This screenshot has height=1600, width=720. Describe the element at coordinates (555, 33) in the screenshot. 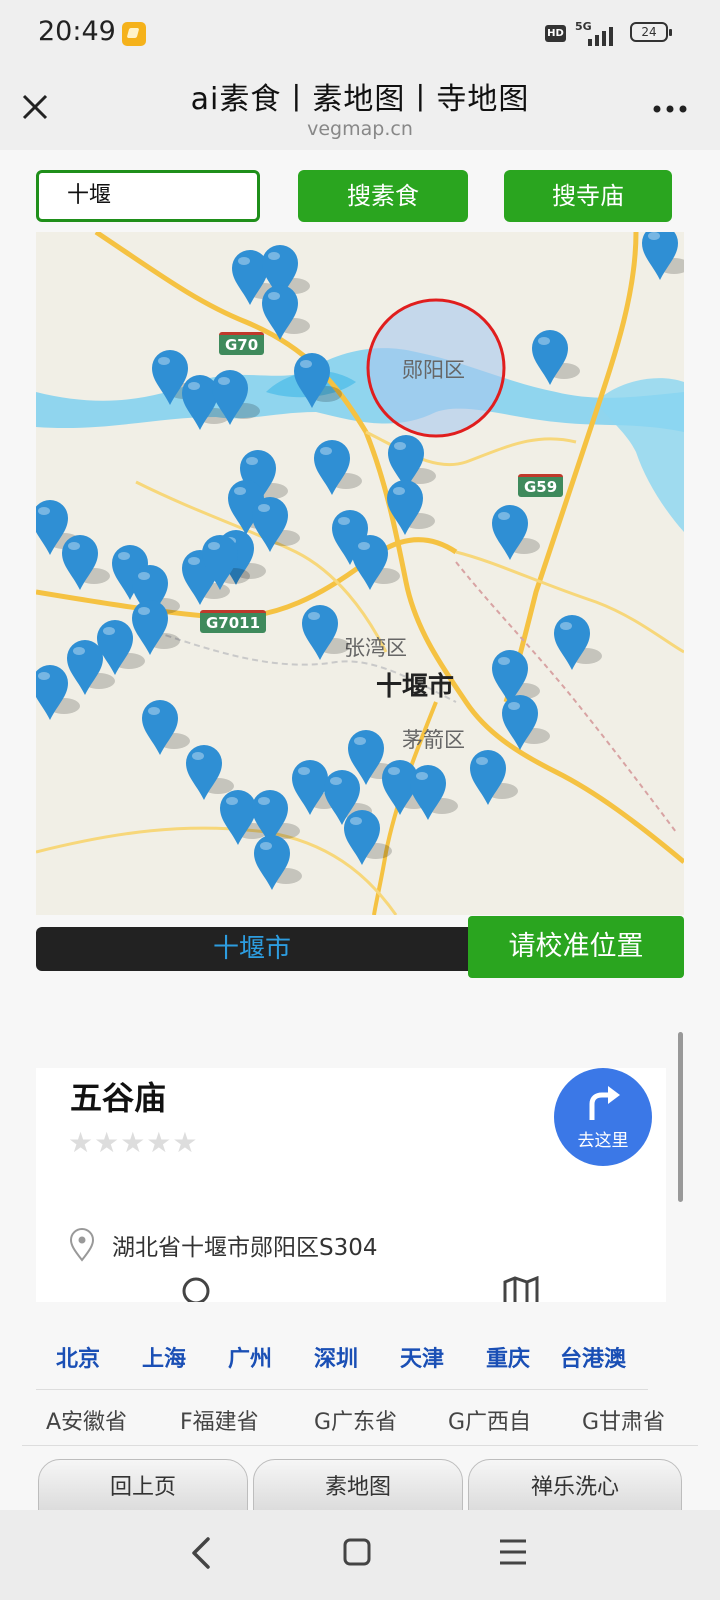

I see `hd-icon: HD` at that location.